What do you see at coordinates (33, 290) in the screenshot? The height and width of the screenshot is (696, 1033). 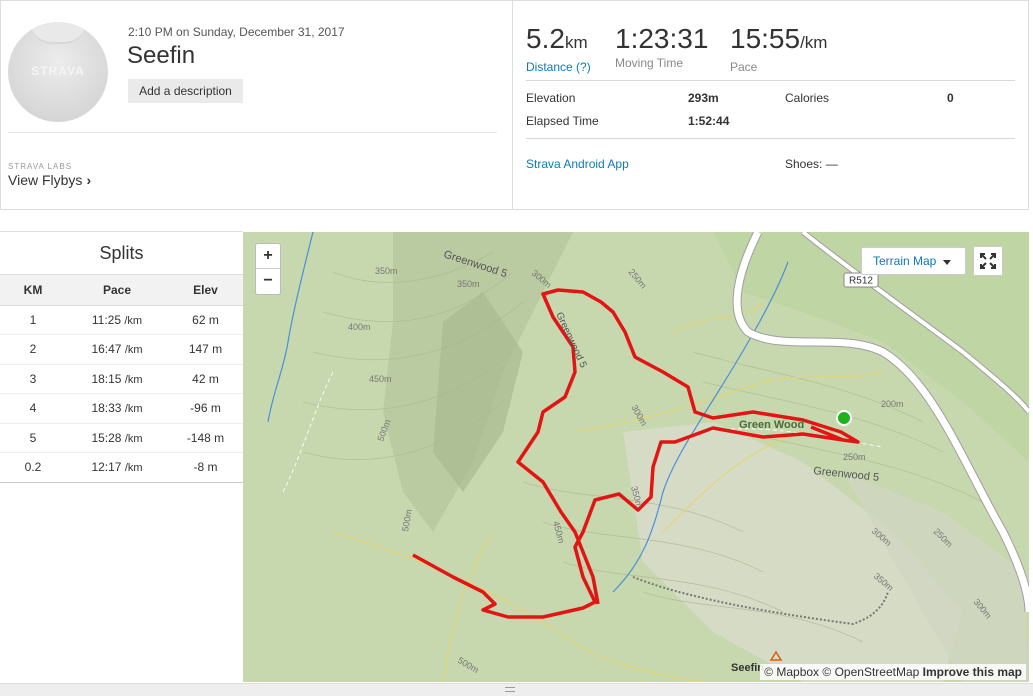 I see `col-header-km: KM` at bounding box center [33, 290].